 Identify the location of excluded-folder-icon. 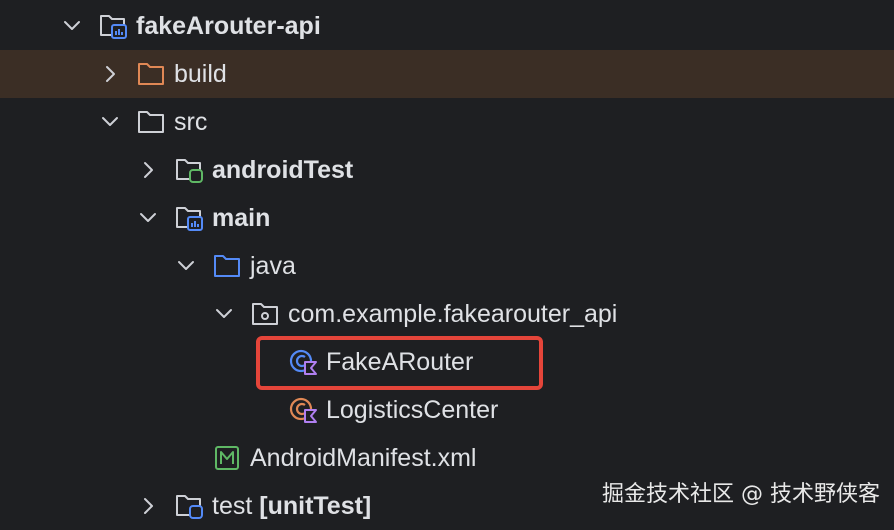
(151, 74).